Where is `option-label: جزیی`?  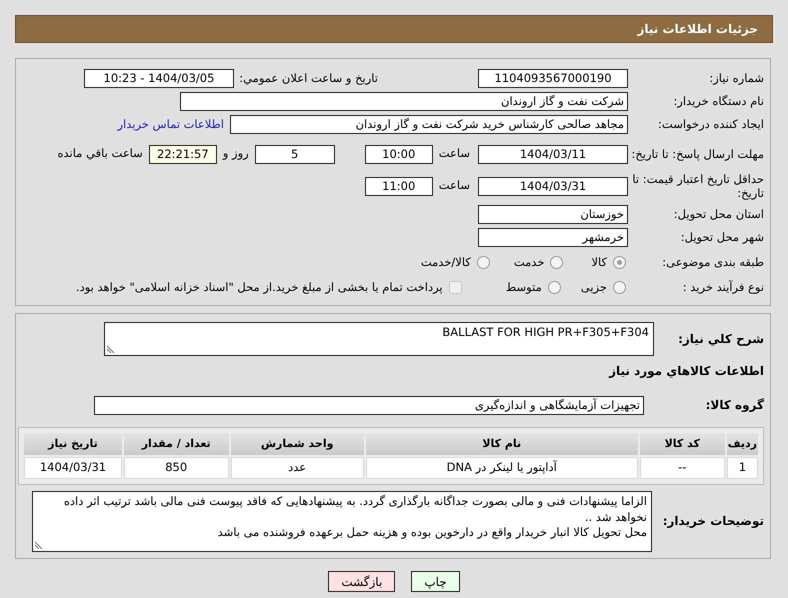 option-label: جزیی is located at coordinates (593, 287).